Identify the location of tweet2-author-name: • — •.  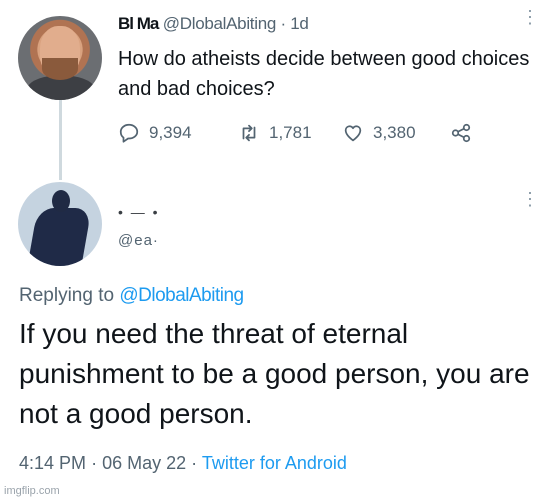
(203, 213).